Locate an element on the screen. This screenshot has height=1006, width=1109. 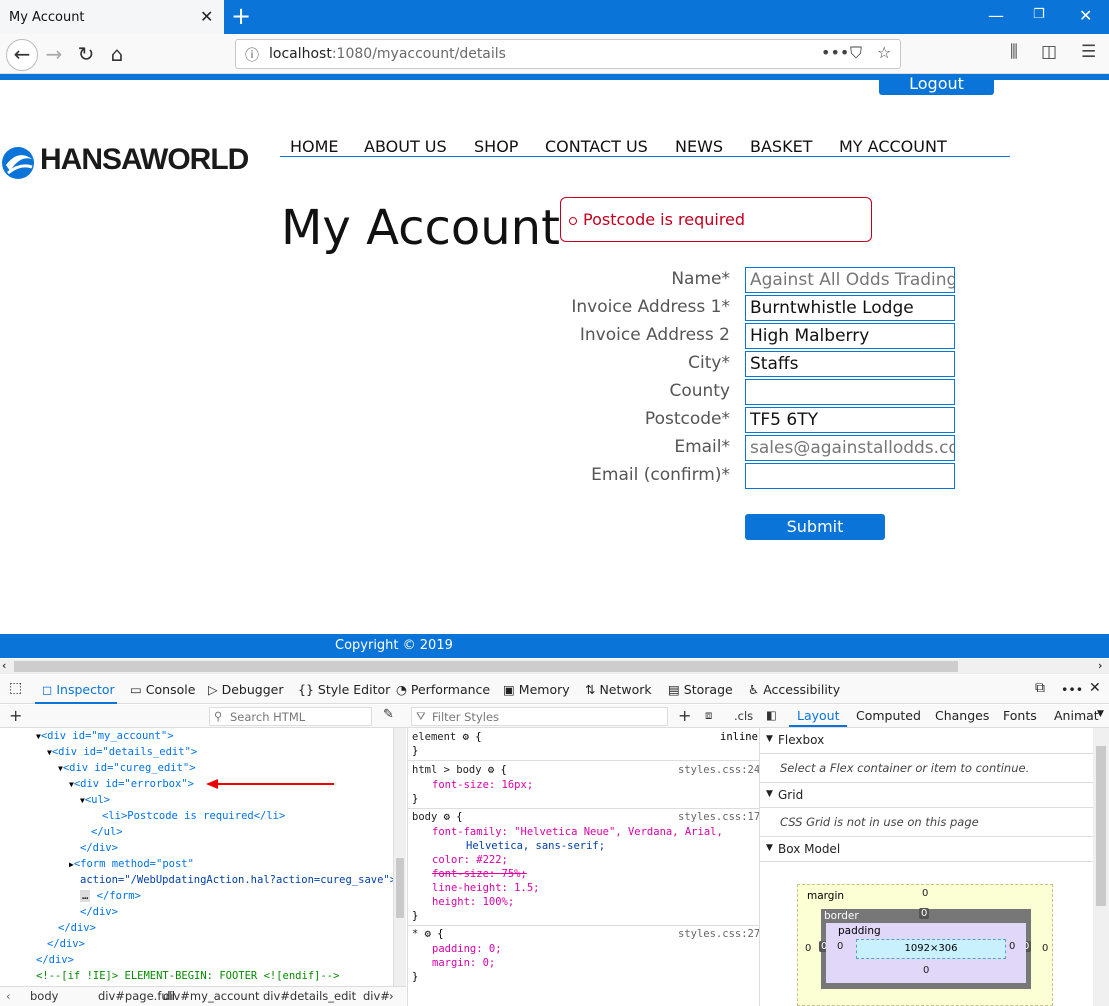
invoice-address-2-field: High Malberry is located at coordinates (850, 336).